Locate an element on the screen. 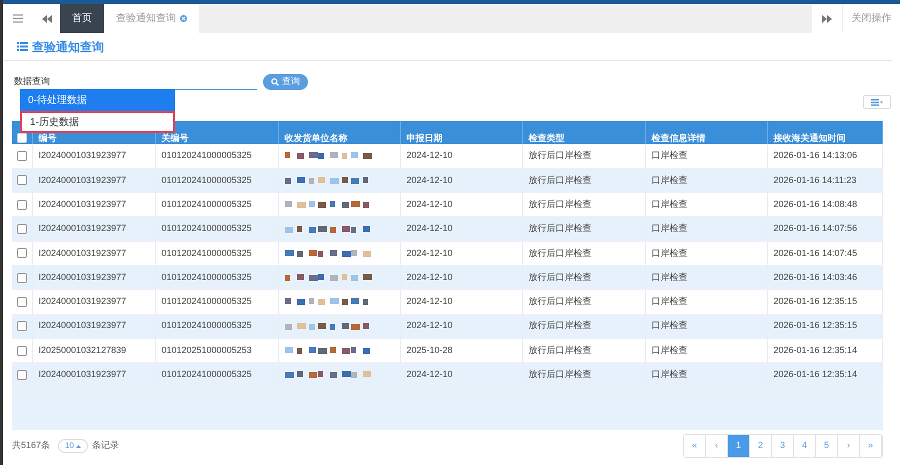  columns-button is located at coordinates (877, 102).